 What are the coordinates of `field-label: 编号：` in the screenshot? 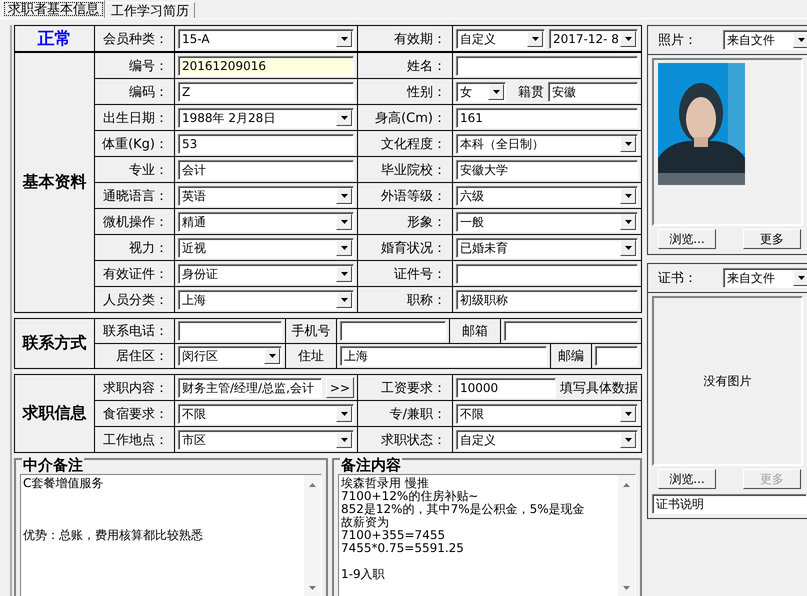 It's located at (148, 66).